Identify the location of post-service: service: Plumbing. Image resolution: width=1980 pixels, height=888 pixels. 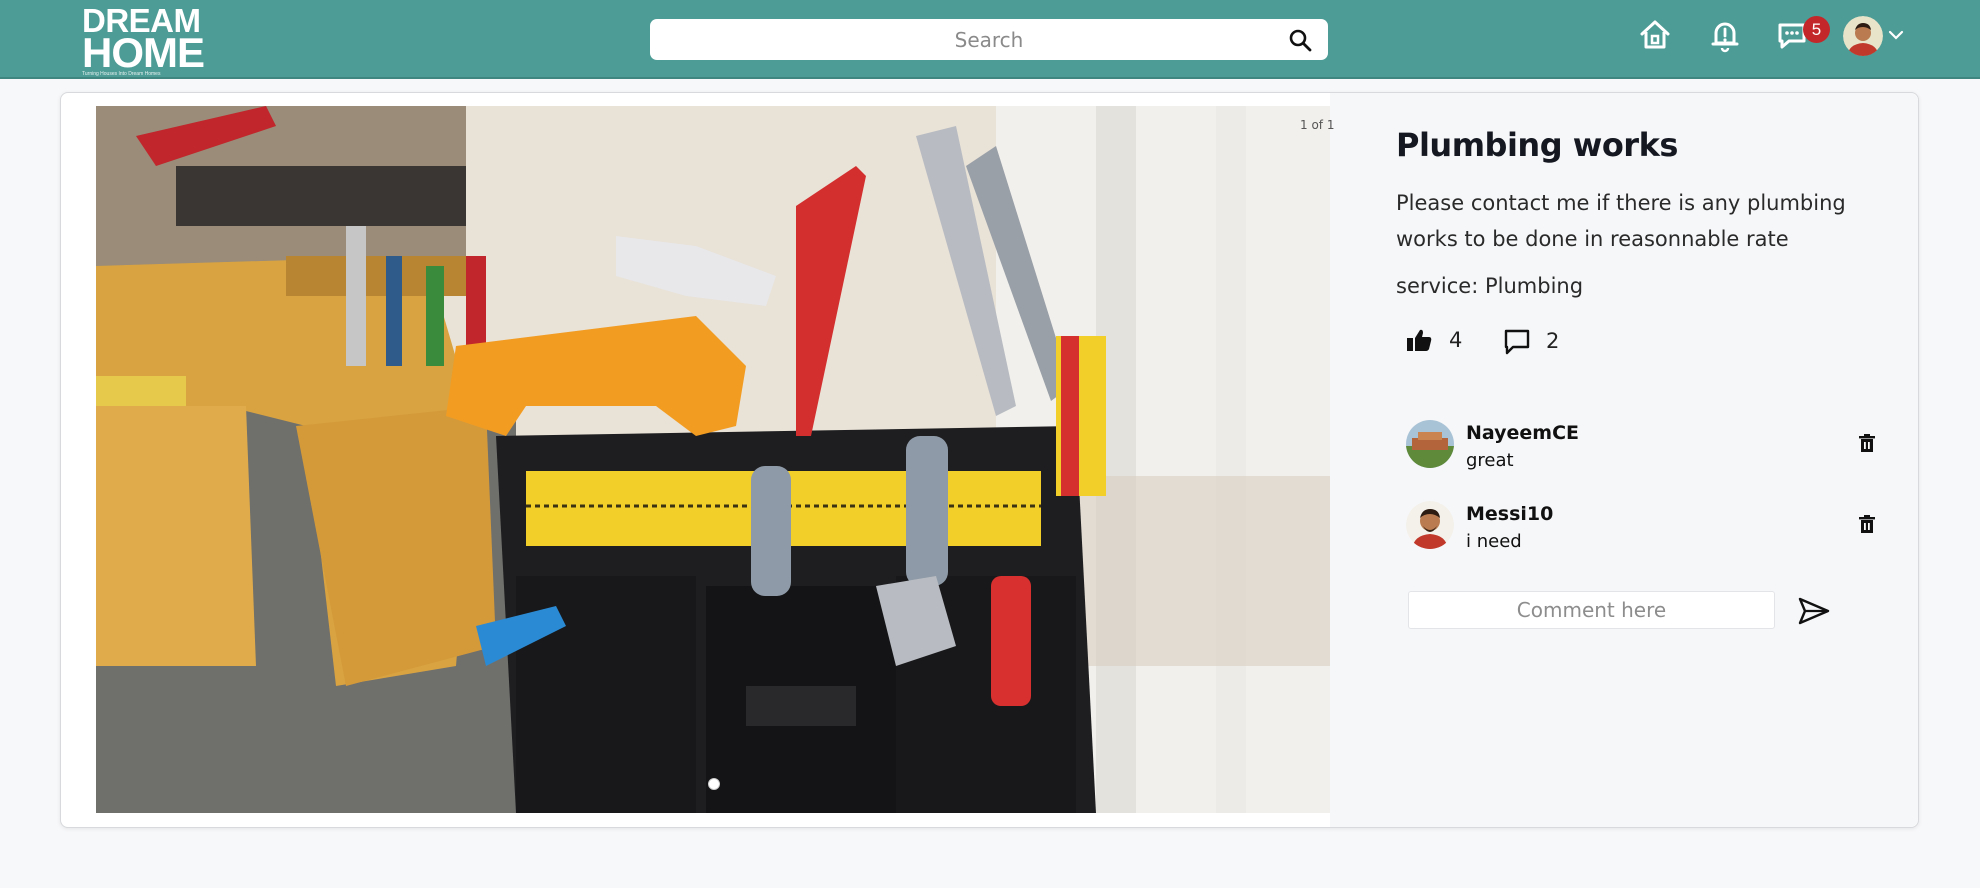
(1489, 286).